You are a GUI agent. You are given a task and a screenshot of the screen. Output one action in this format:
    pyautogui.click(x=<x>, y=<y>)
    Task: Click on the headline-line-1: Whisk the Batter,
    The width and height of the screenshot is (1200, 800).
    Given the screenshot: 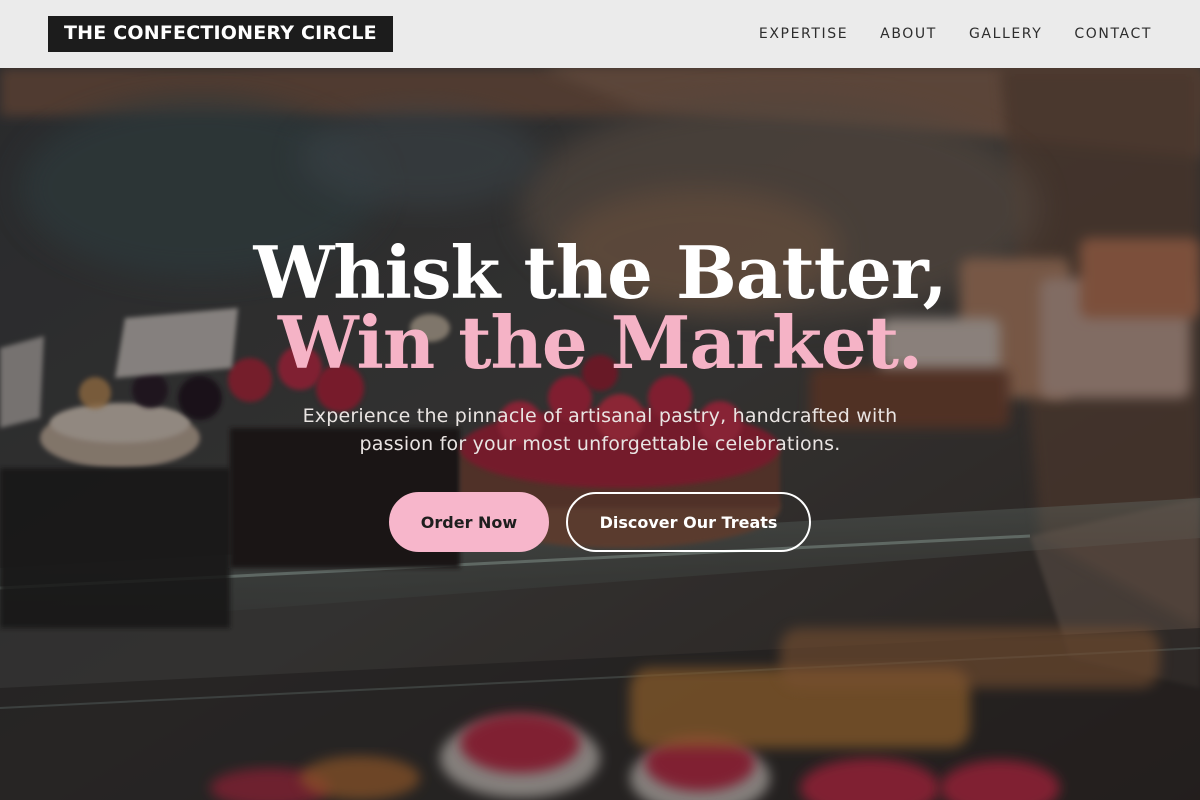 What is the action you would take?
    pyautogui.click(x=600, y=272)
    